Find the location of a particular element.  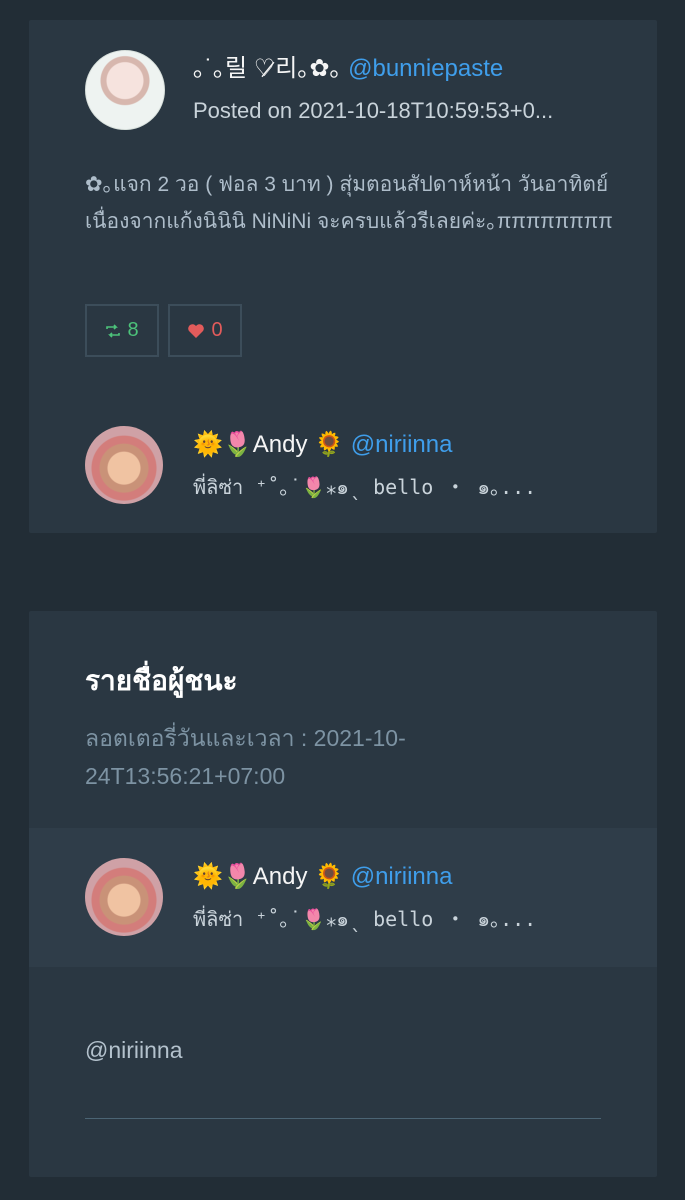

winner-display-name: 🌞🌷Andy 🌻 is located at coordinates (269, 876).